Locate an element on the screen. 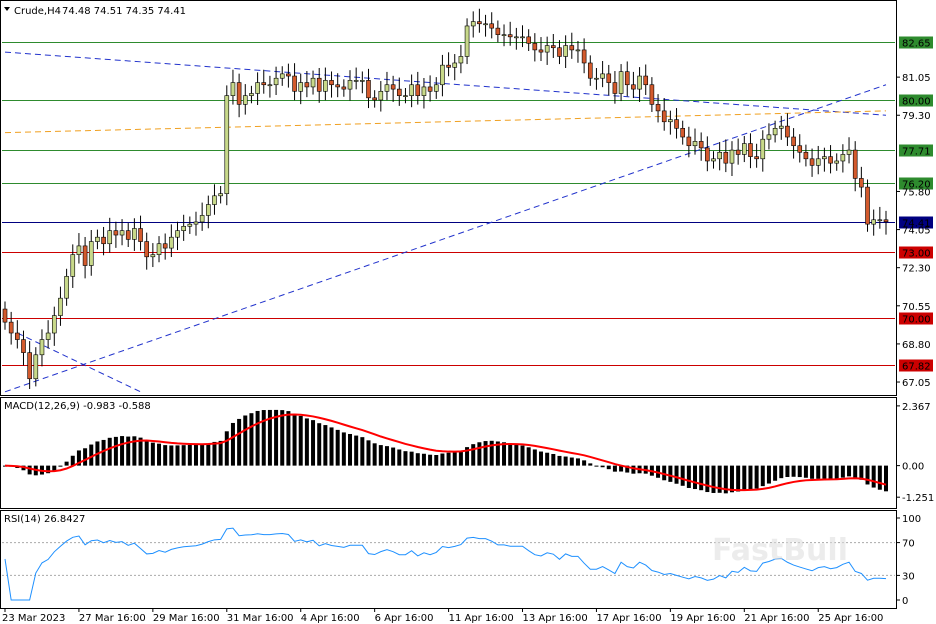 Image resolution: width=936 pixels, height=624 pixels. y-tick-label: 72.30 is located at coordinates (916, 269).